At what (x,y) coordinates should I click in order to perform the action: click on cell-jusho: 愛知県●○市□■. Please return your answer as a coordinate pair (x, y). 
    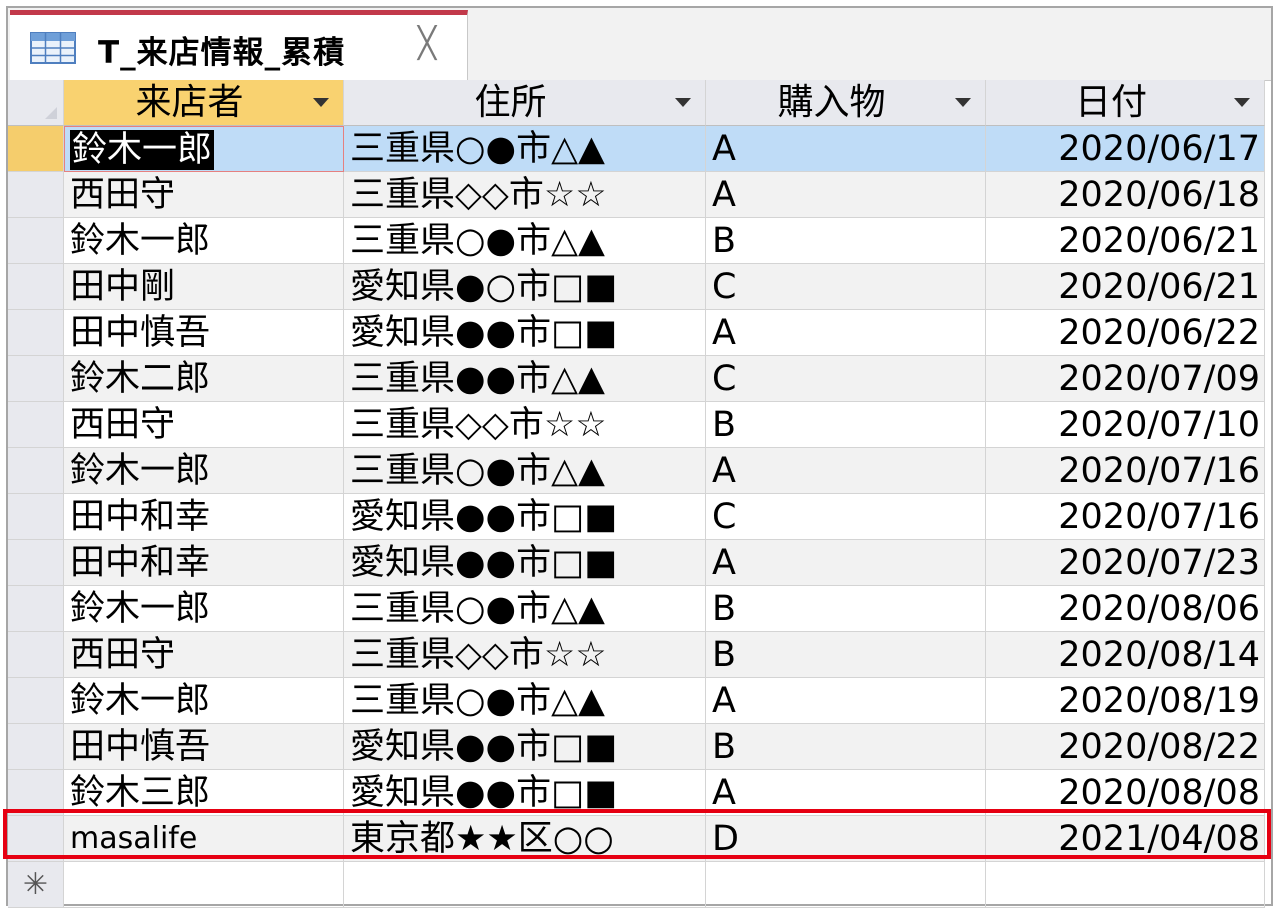
    Looking at the image, I should click on (525, 287).